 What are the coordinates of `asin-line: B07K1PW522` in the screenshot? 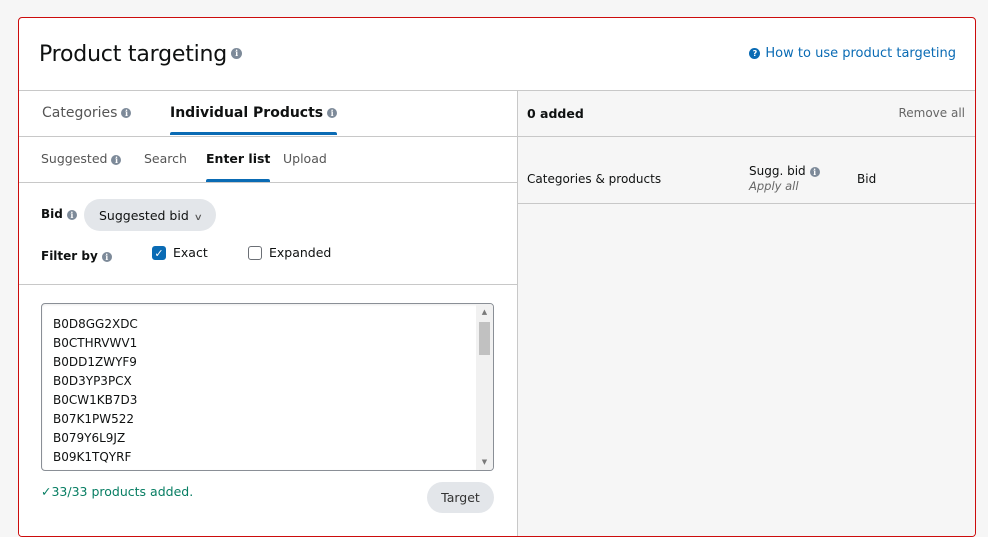 It's located at (94, 419).